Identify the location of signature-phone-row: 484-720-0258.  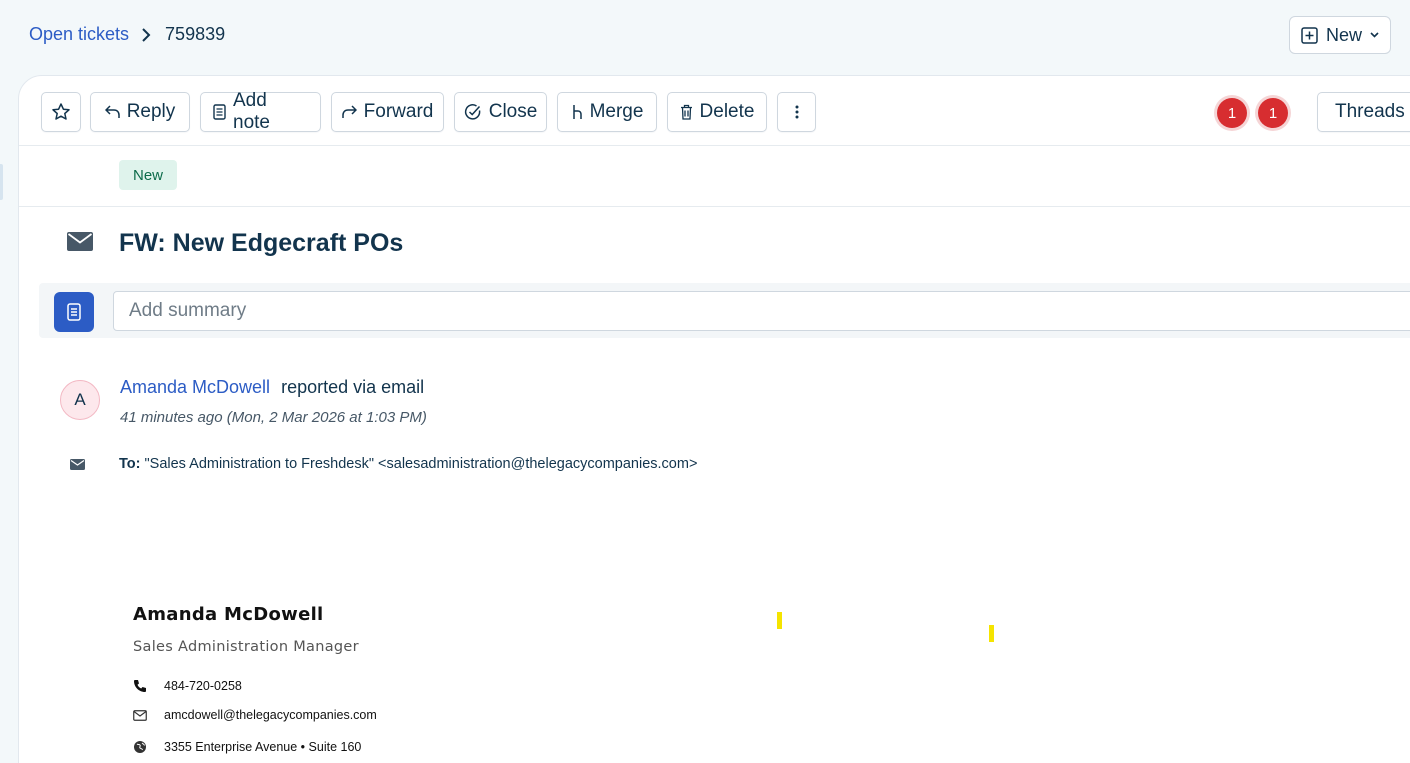
(187, 686).